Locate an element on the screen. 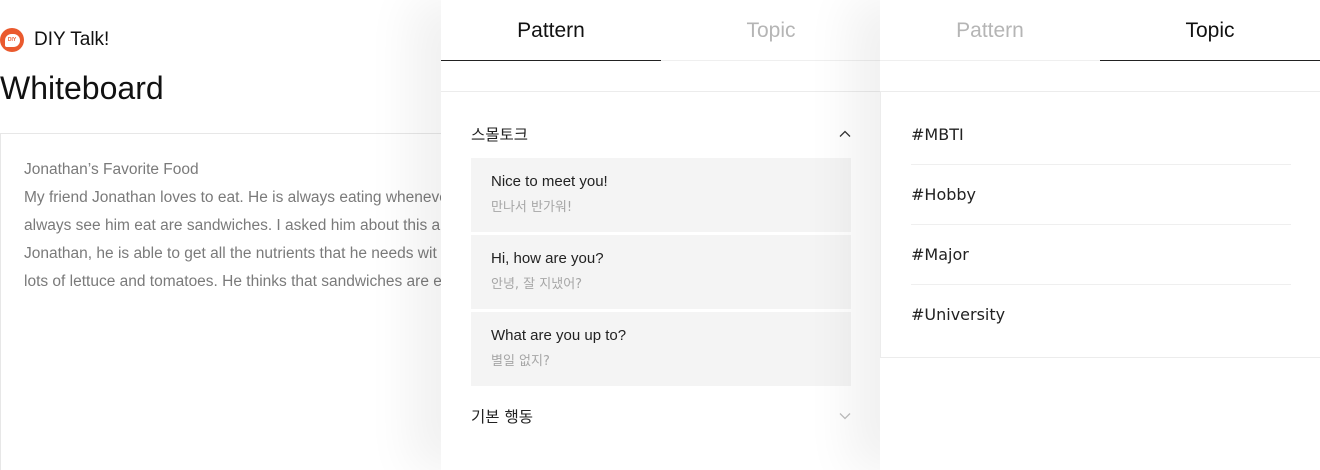  logo-text: DIY is located at coordinates (12, 40).